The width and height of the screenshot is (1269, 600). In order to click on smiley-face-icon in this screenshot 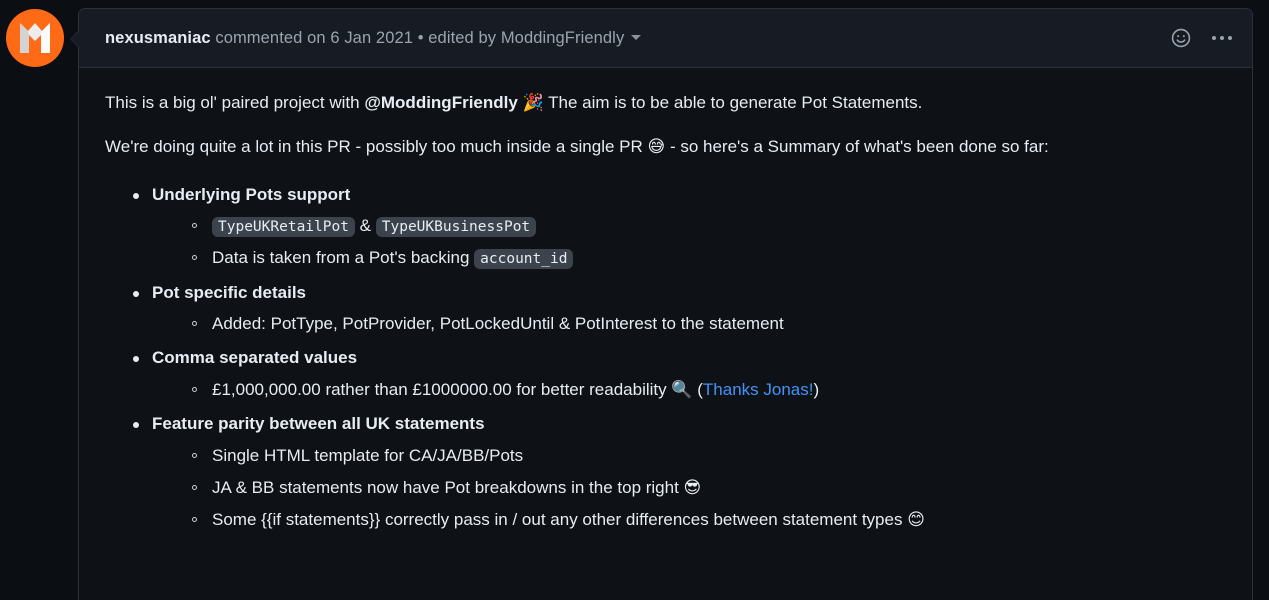, I will do `click(1181, 38)`.